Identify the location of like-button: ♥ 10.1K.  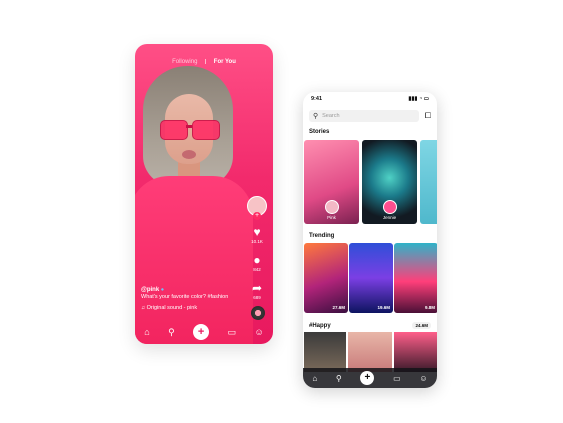
(257, 235).